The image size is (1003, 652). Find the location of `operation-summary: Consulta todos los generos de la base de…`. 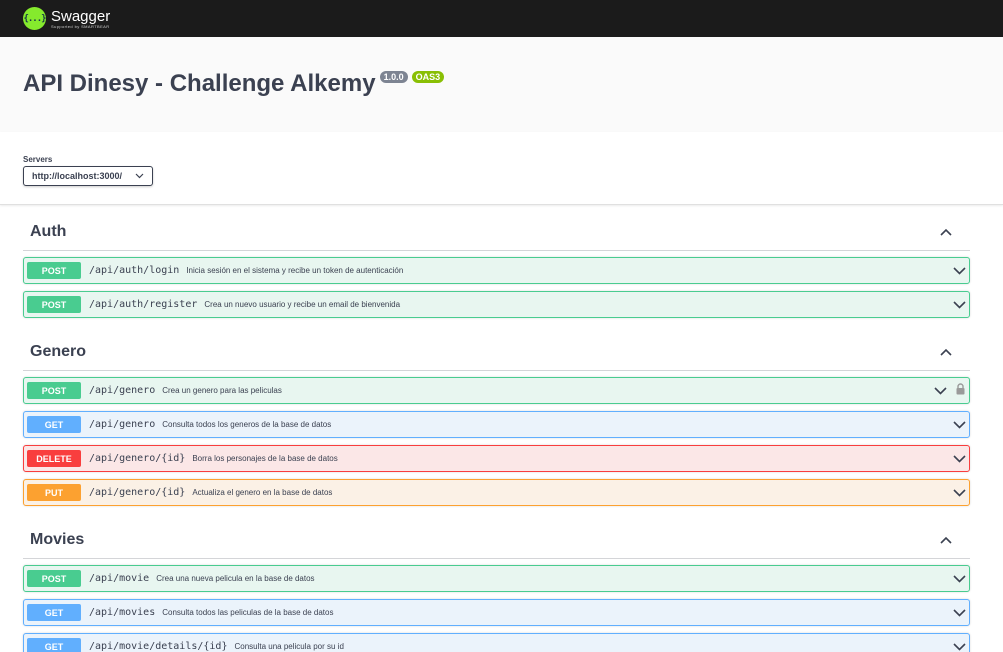

operation-summary: Consulta todos los generos de la base de… is located at coordinates (247, 424).